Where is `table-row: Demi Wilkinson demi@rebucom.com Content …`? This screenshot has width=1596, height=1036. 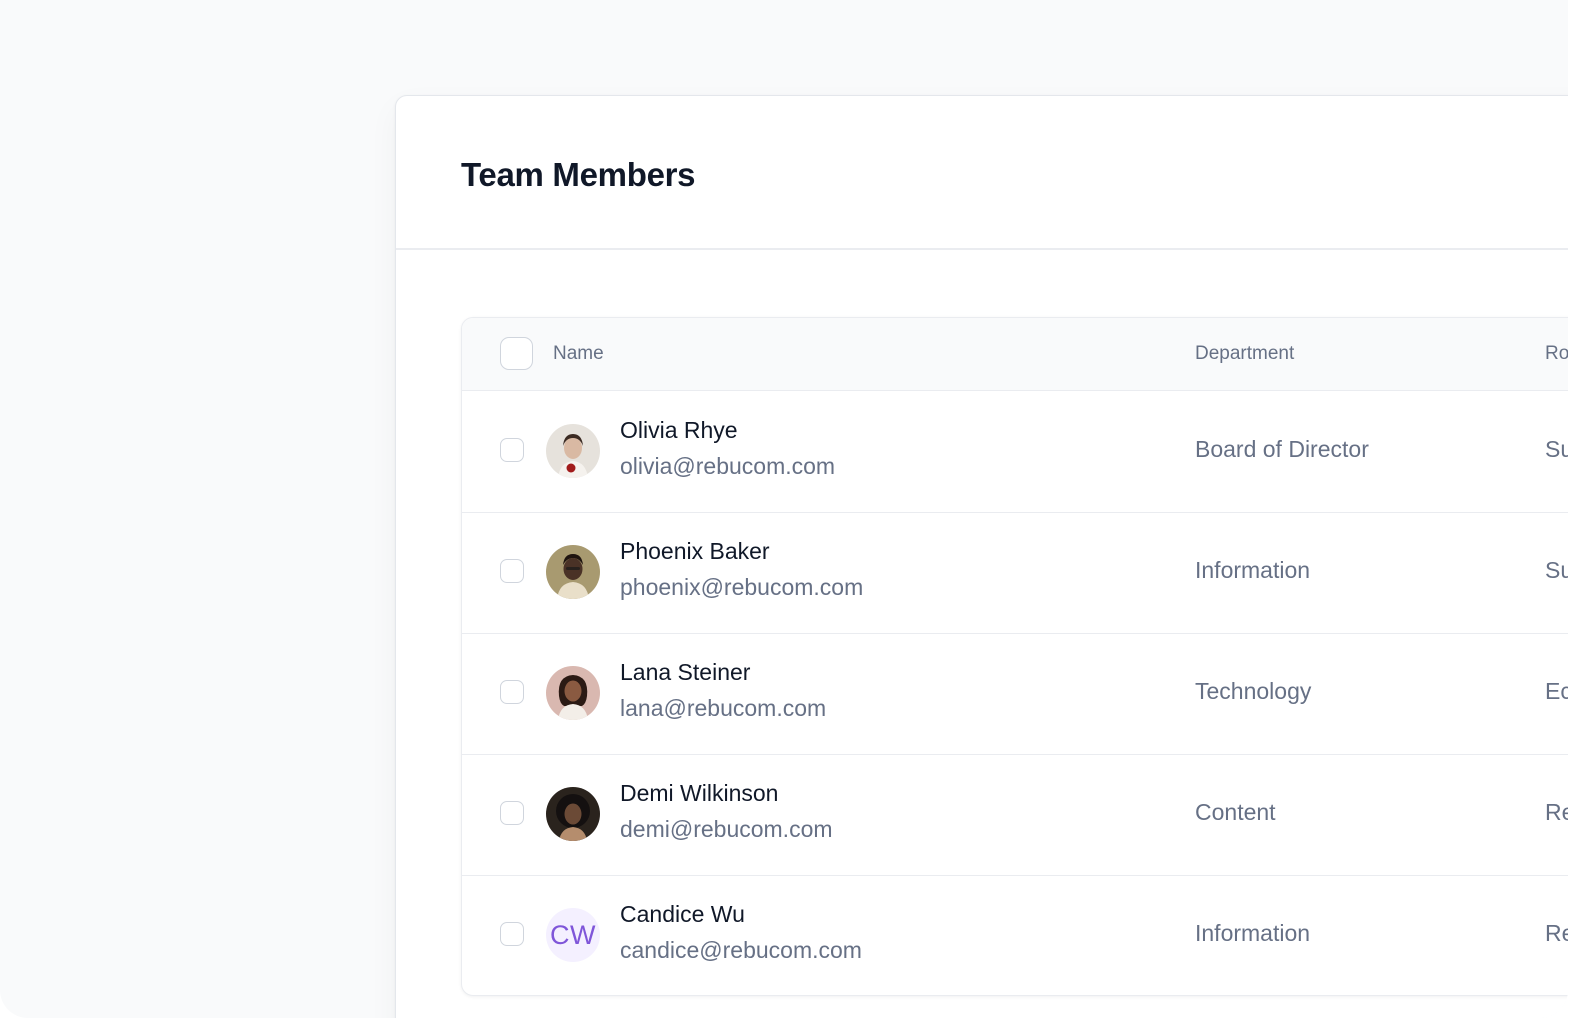
table-row: Demi Wilkinson demi@rebucom.com Content … is located at coordinates (1015, 815).